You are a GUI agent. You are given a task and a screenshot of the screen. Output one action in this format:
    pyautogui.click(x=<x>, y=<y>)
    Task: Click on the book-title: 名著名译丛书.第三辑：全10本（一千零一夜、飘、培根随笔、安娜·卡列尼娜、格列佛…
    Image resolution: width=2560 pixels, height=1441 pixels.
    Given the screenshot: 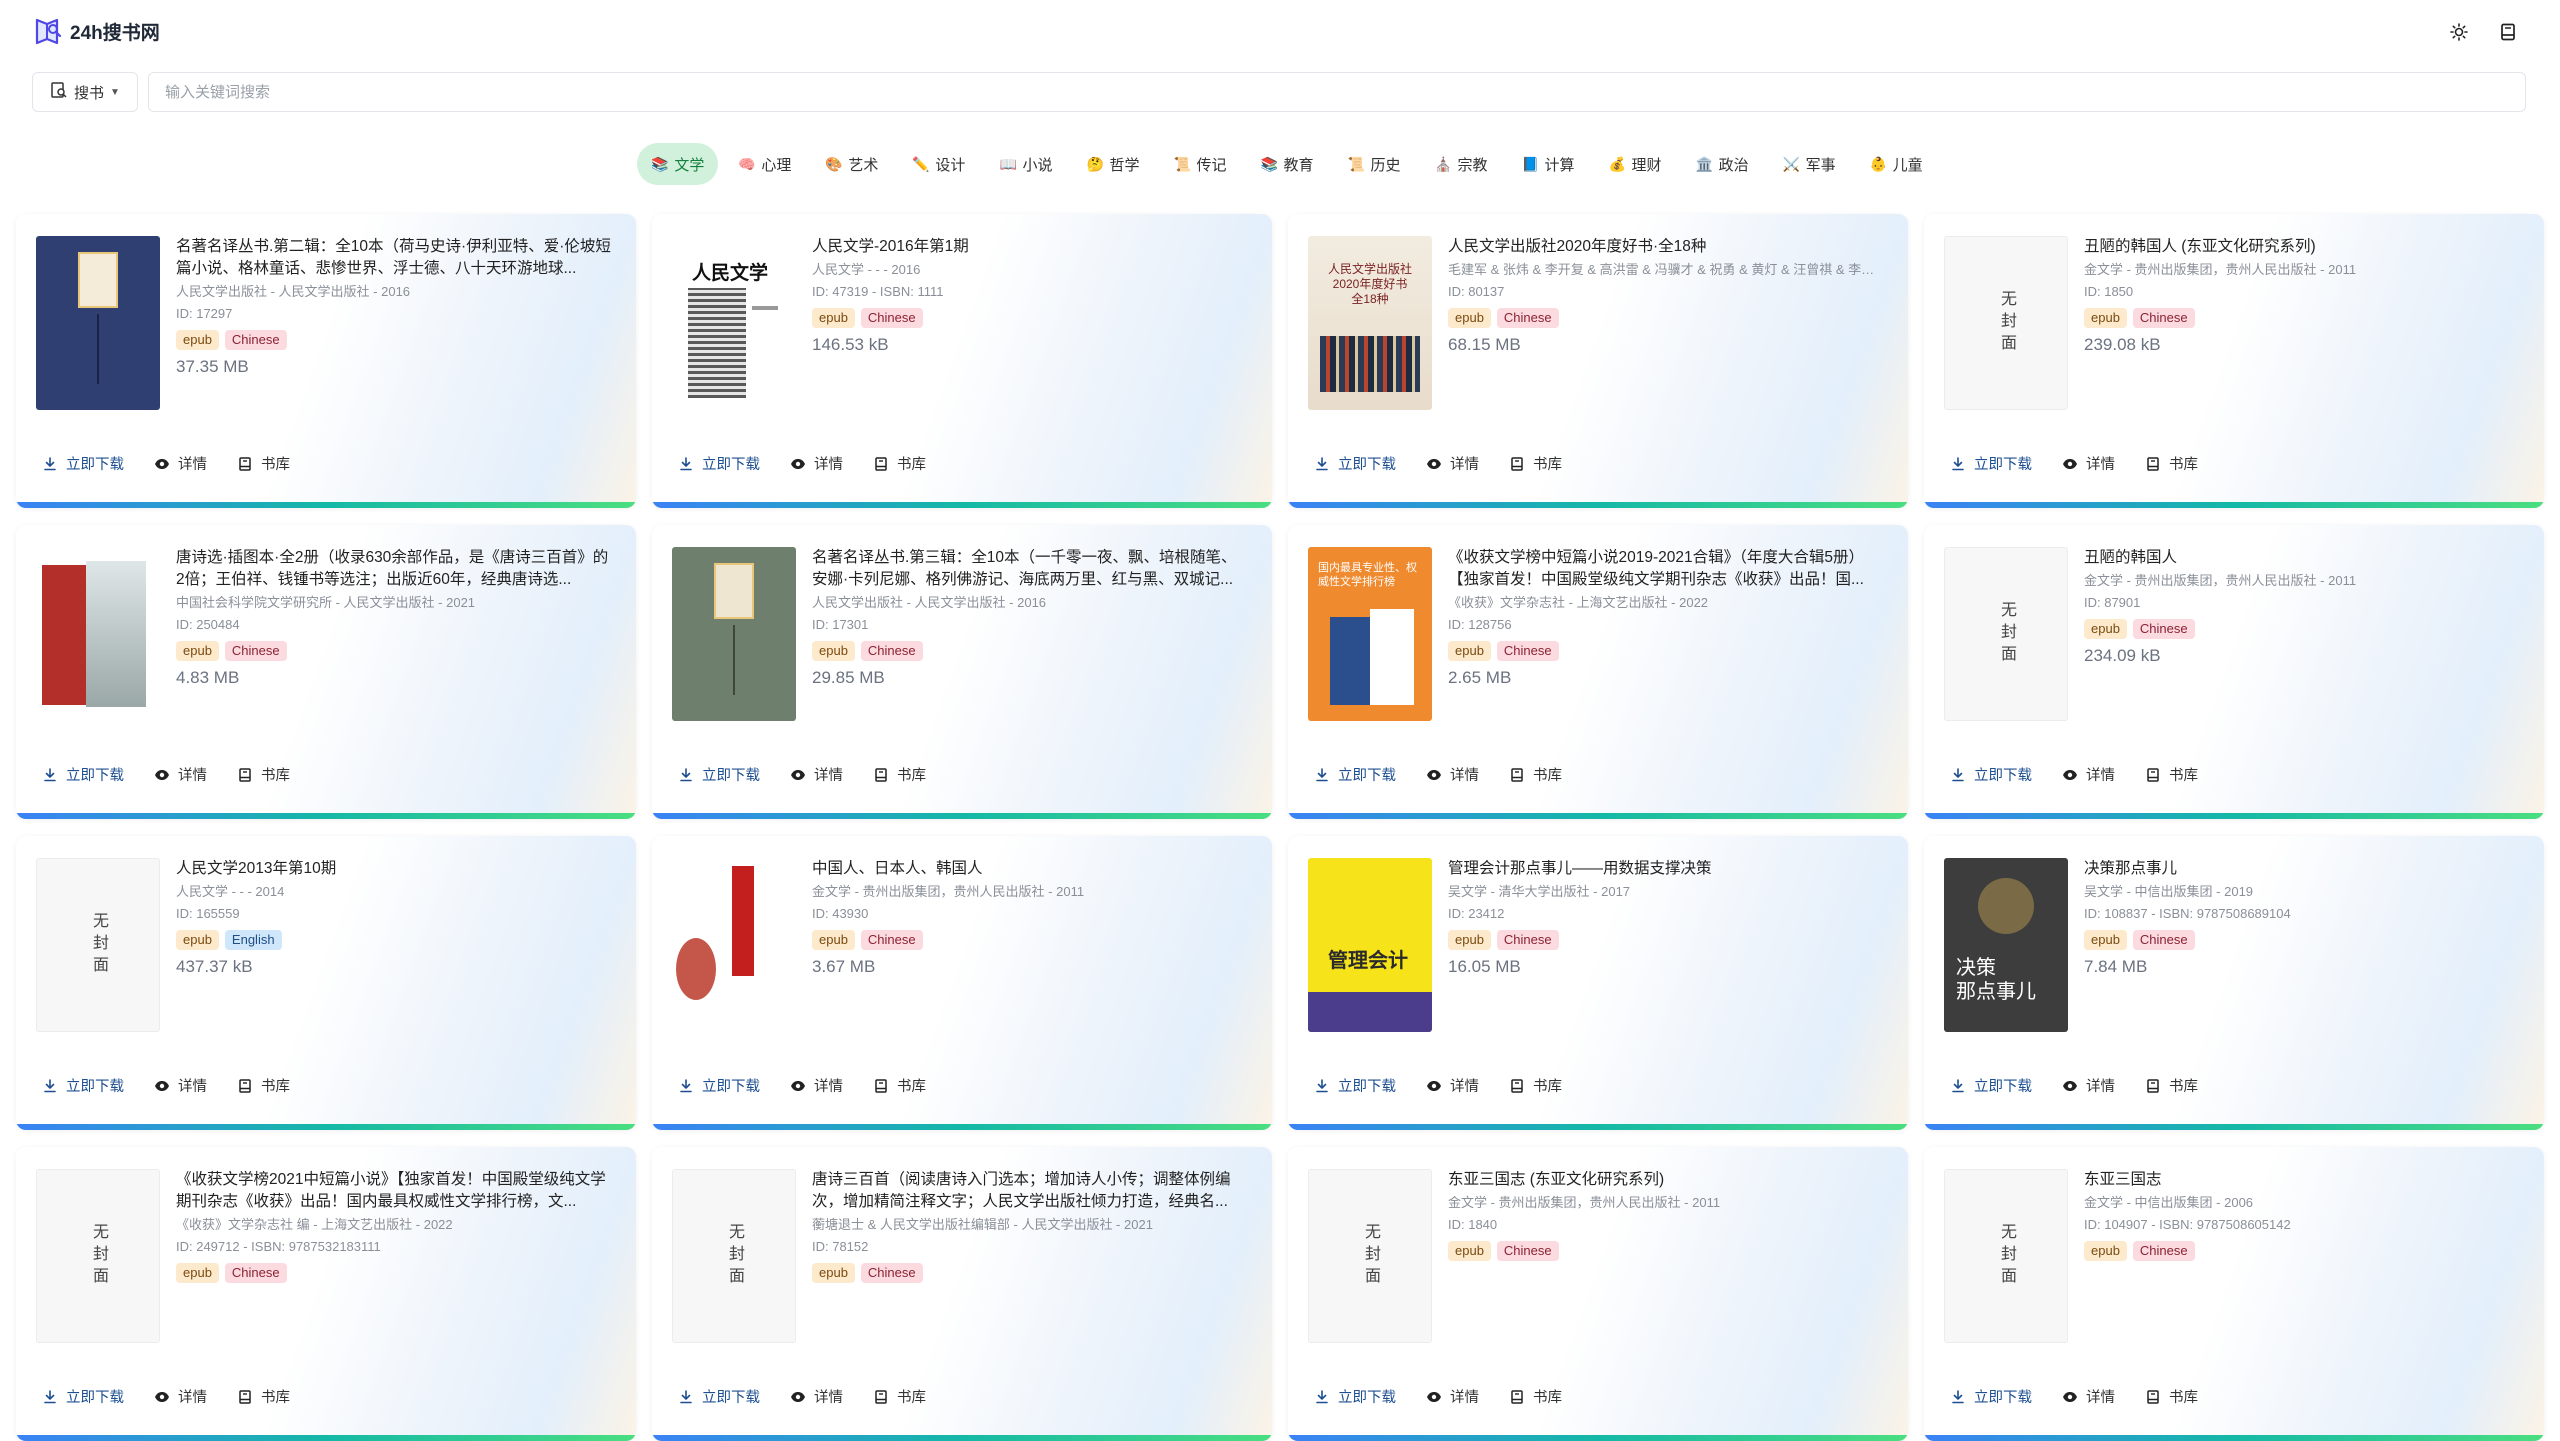 What is the action you would take?
    pyautogui.click(x=1030, y=569)
    